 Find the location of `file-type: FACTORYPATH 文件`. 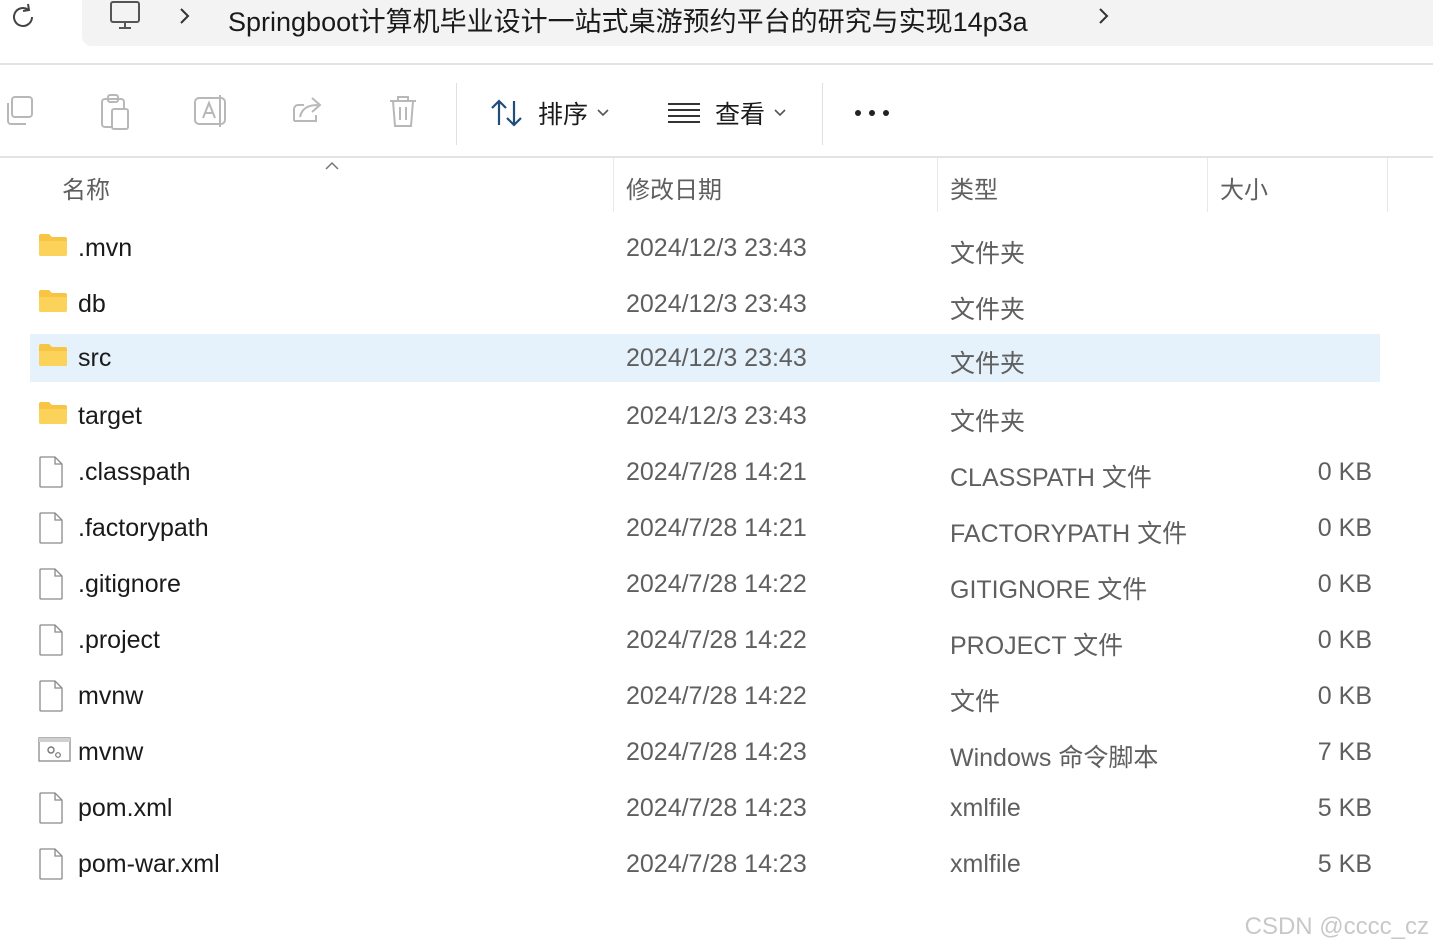

file-type: FACTORYPATH 文件 is located at coordinates (1069, 534).